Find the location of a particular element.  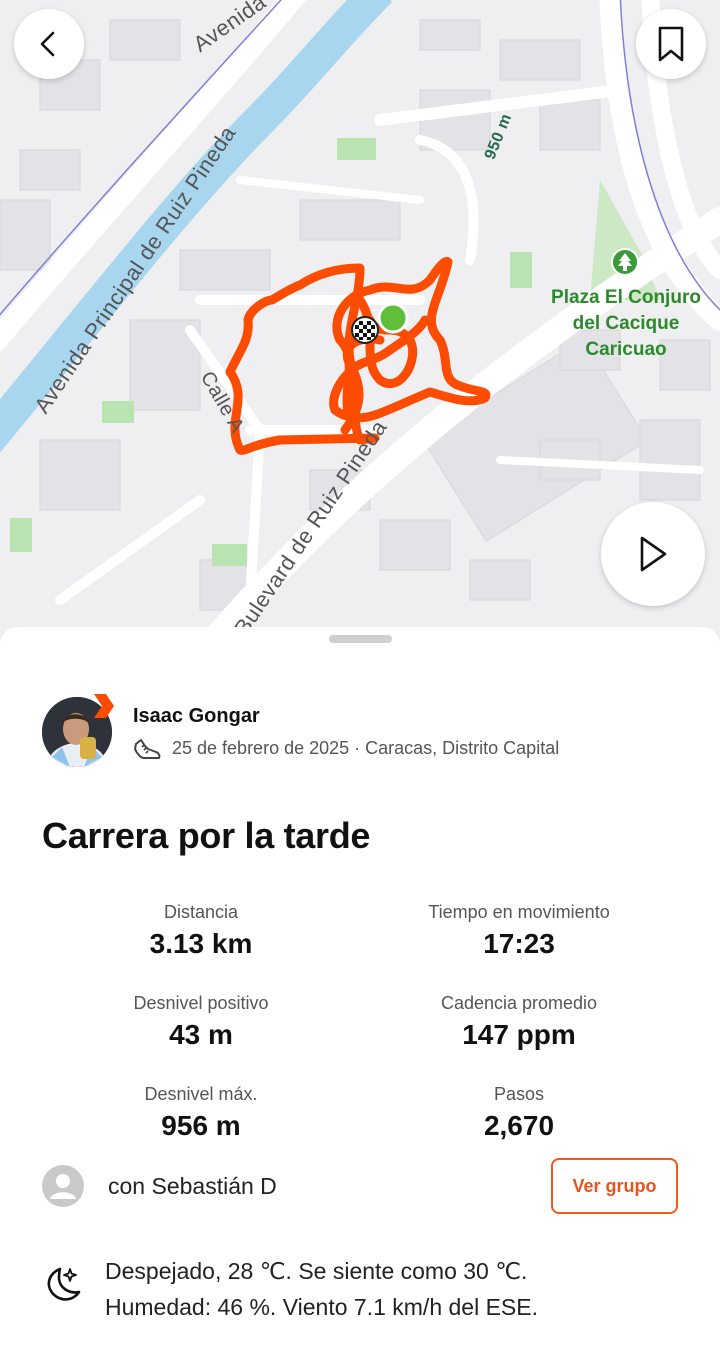

stat-cadence: Cadencia promedio 147 ppm is located at coordinates (519, 1021).